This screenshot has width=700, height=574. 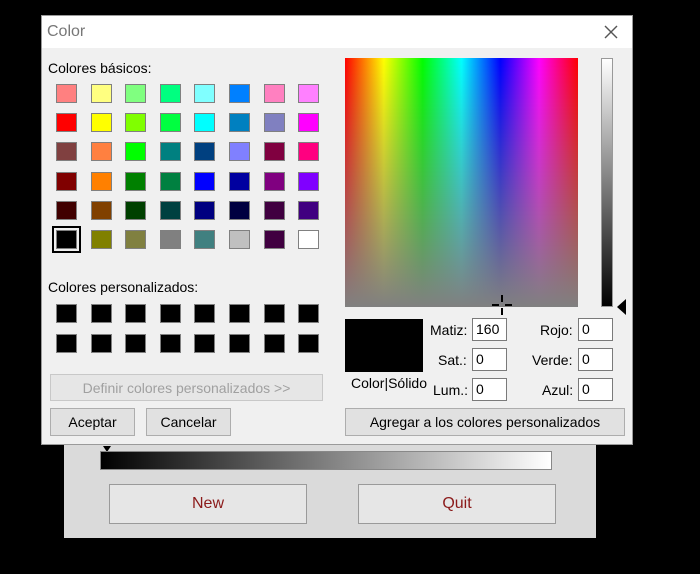 What do you see at coordinates (558, 390) in the screenshot?
I see `blue-label: Azul:` at bounding box center [558, 390].